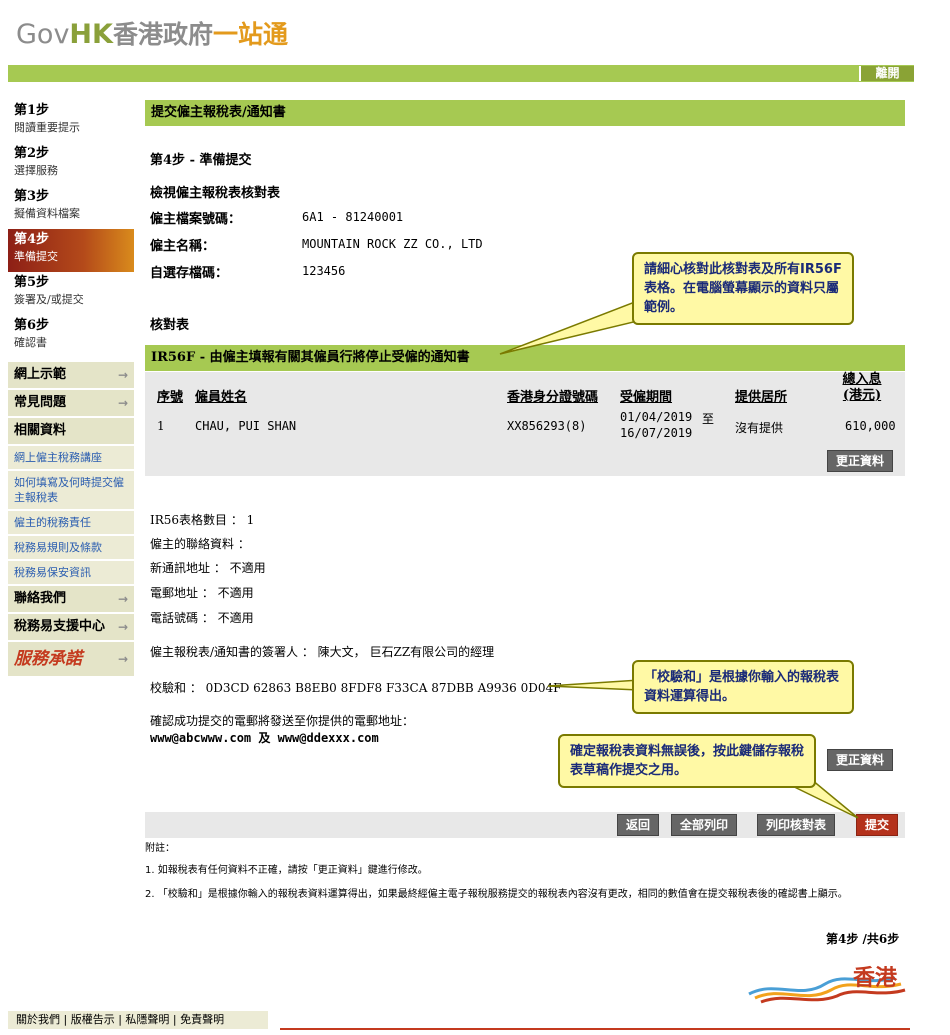 Image resolution: width=950 pixels, height=1035 pixels. Describe the element at coordinates (138, 1020) in the screenshot. I see `footer-links: 關於我們 | 版權告示 | 私隱聲明 | 免責聲明` at that location.